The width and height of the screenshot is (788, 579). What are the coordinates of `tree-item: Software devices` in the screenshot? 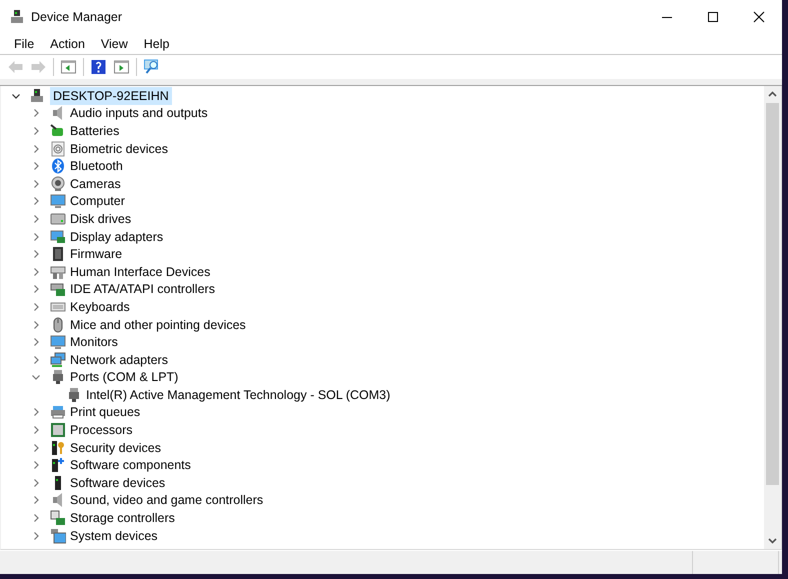 It's located at (117, 483).